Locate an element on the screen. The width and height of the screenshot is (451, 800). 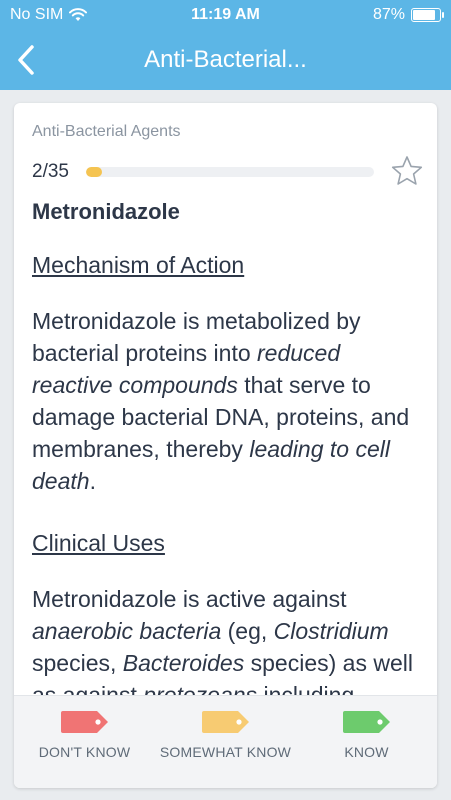
emphasis-run: anaerobic bacteria is located at coordinates (127, 631).